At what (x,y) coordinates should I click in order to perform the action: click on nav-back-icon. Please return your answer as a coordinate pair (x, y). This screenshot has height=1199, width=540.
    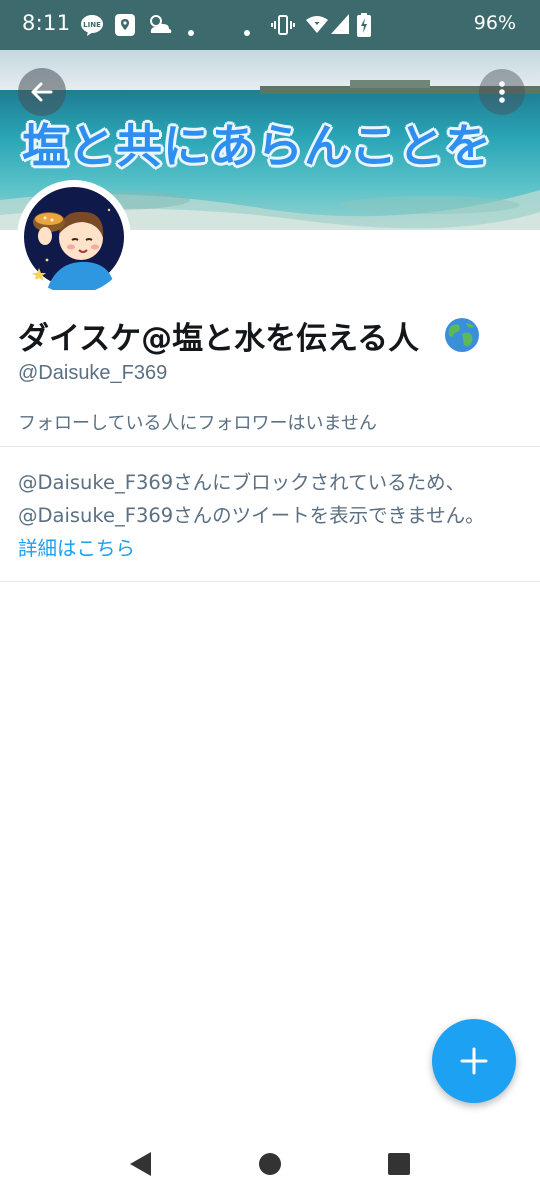
    Looking at the image, I should click on (140, 1164).